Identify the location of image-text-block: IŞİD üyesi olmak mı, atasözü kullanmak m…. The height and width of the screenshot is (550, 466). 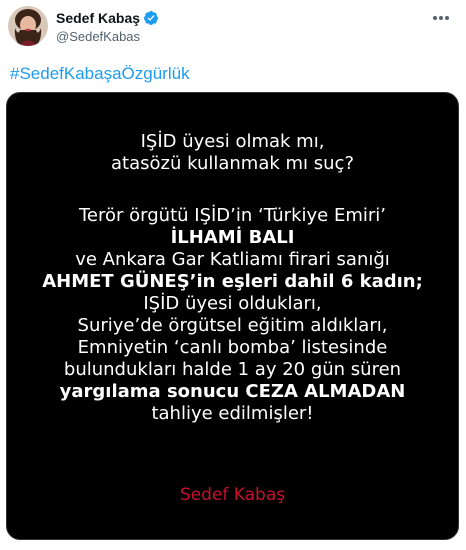
(232, 153).